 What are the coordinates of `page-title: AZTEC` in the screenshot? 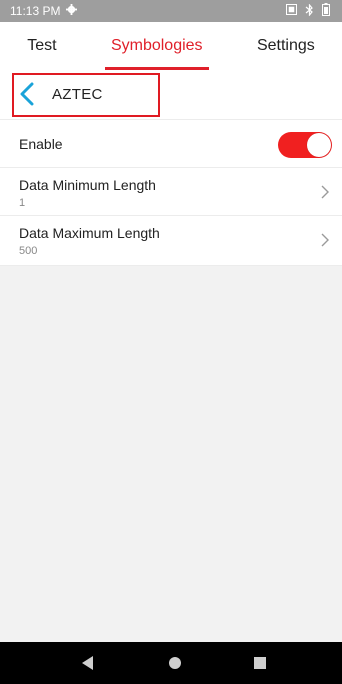 It's located at (77, 94).